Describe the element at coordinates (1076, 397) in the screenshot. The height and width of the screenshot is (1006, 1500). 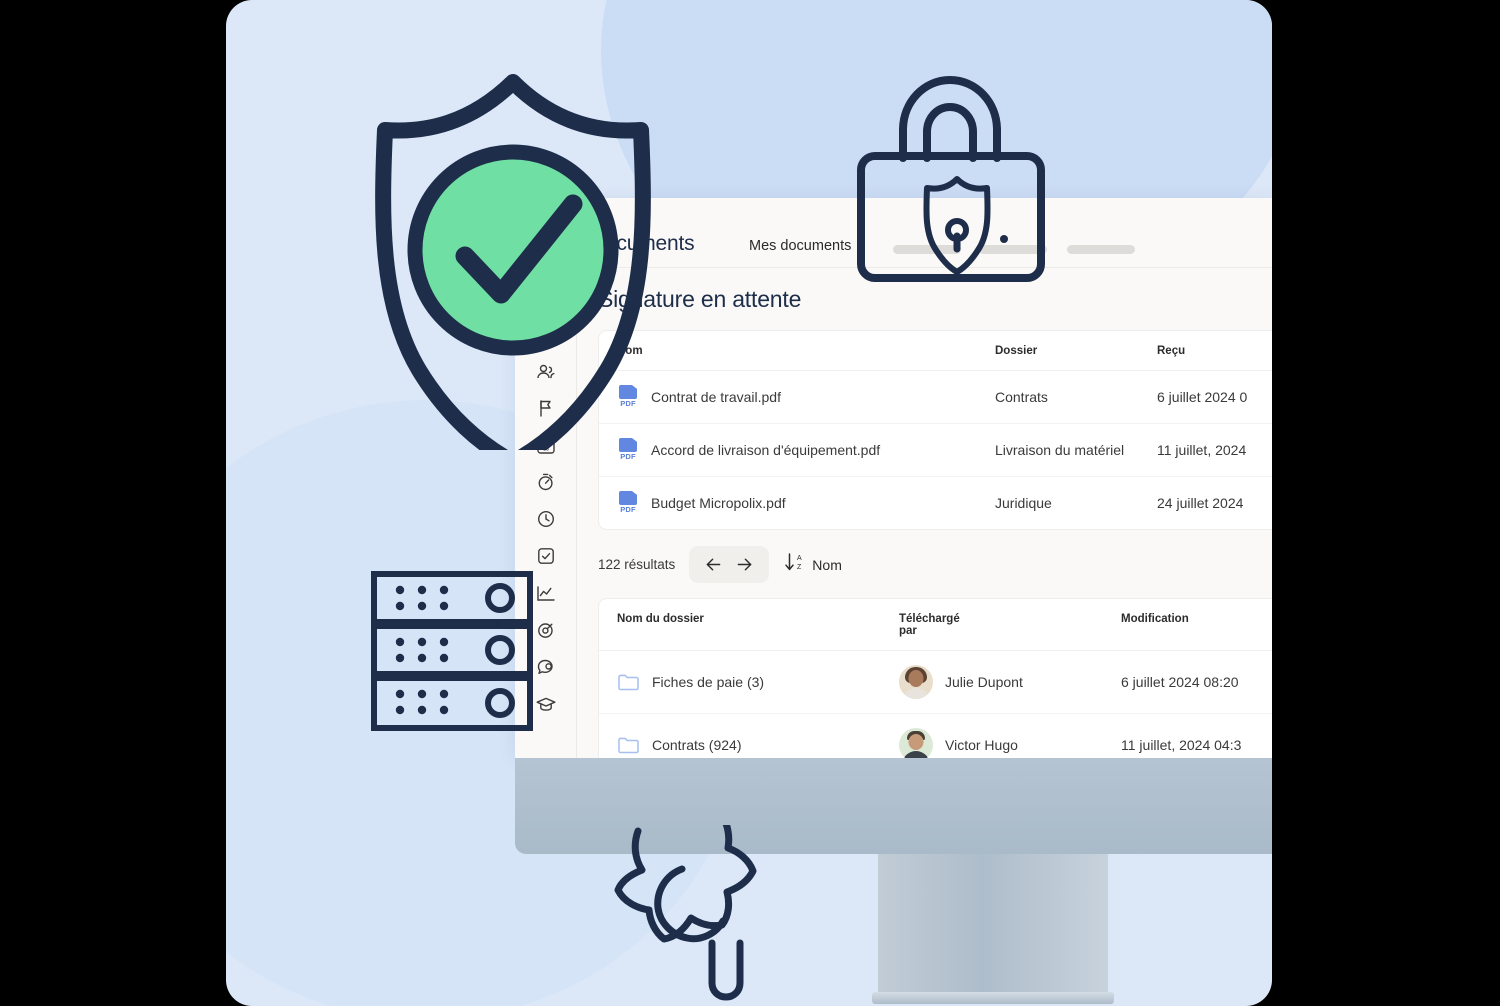
I see `file-folder: Contrats` at that location.